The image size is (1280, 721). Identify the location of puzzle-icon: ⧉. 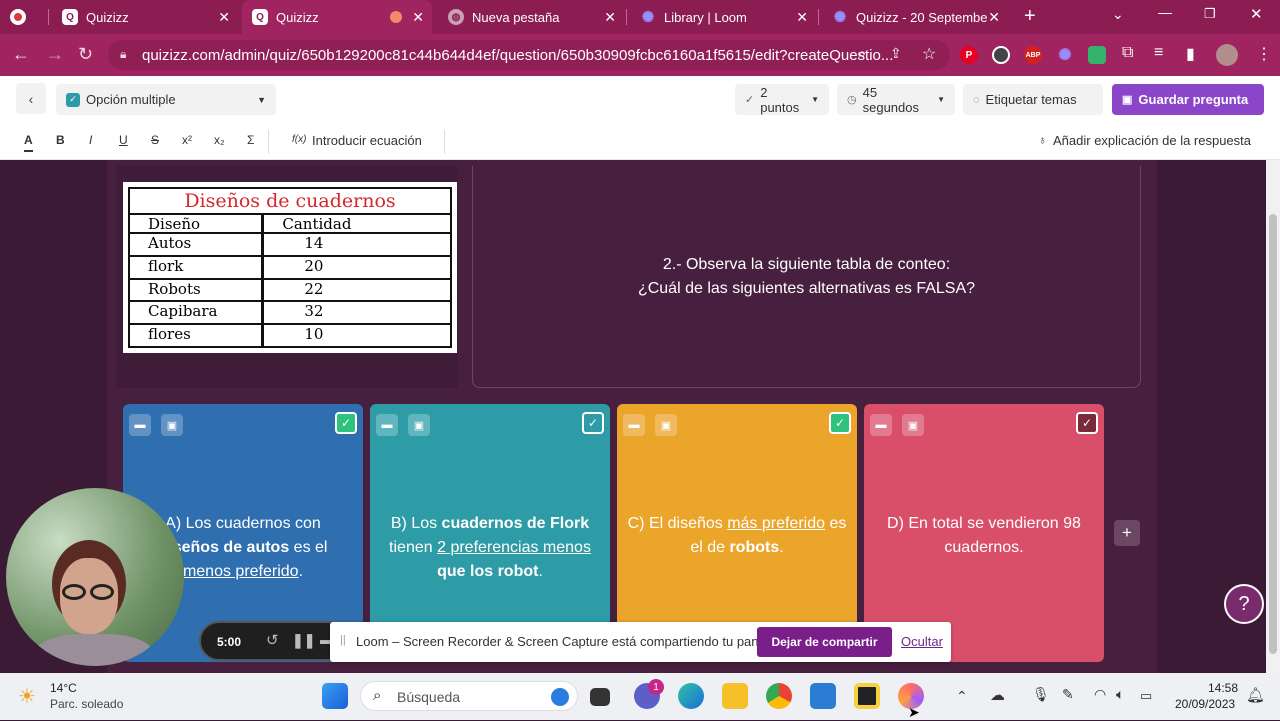
(1127, 53).